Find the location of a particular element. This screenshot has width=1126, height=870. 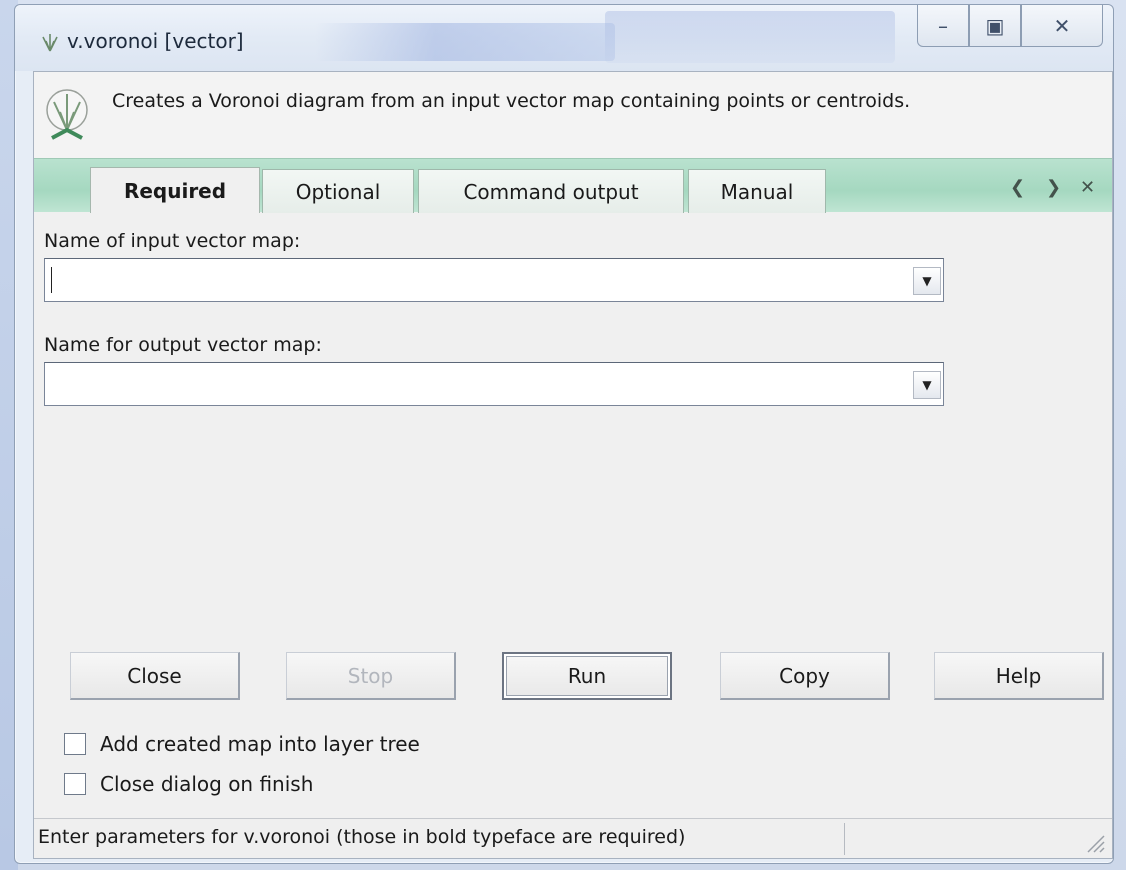

tab-command-output: Command output is located at coordinates (551, 191).